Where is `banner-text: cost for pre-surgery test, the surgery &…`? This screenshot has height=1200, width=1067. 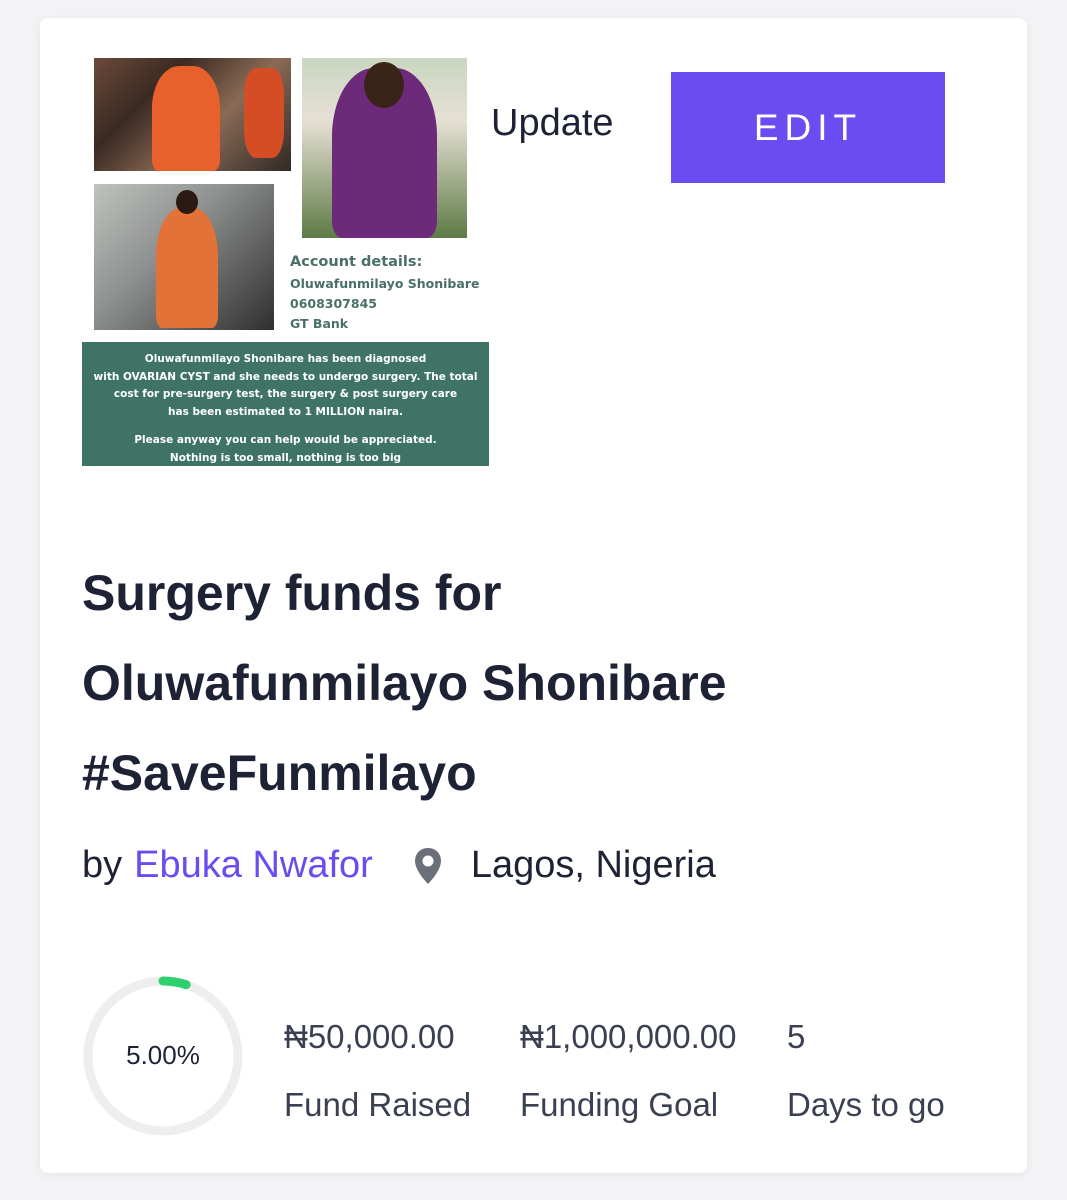
banner-text: cost for pre-surgery test, the surgery &… is located at coordinates (285, 394).